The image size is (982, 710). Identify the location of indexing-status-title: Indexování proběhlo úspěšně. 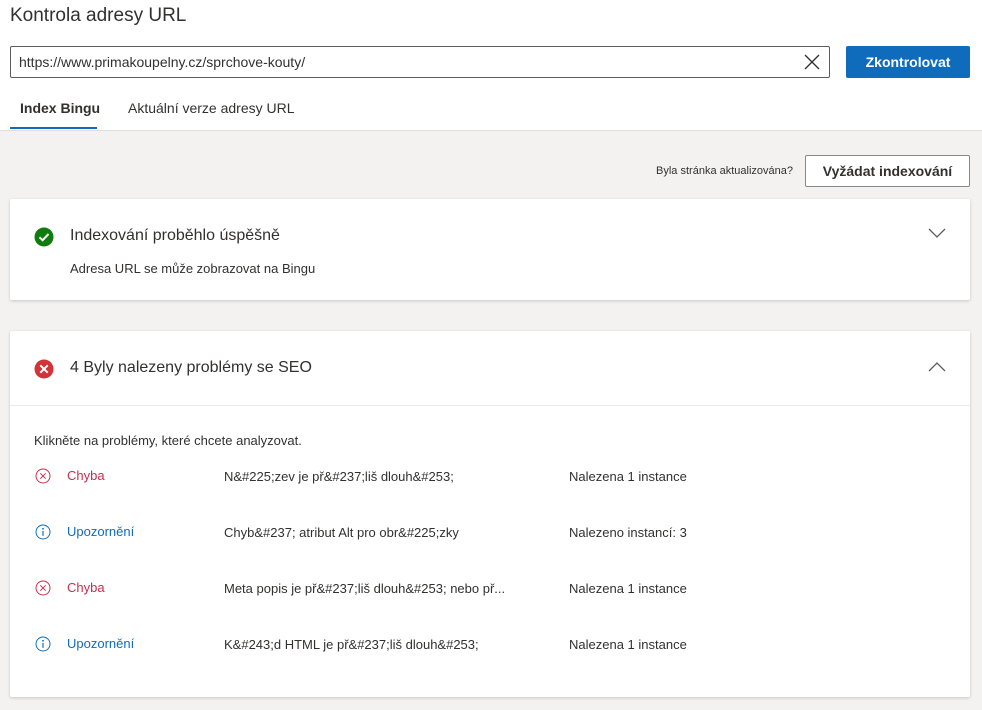
(175, 235).